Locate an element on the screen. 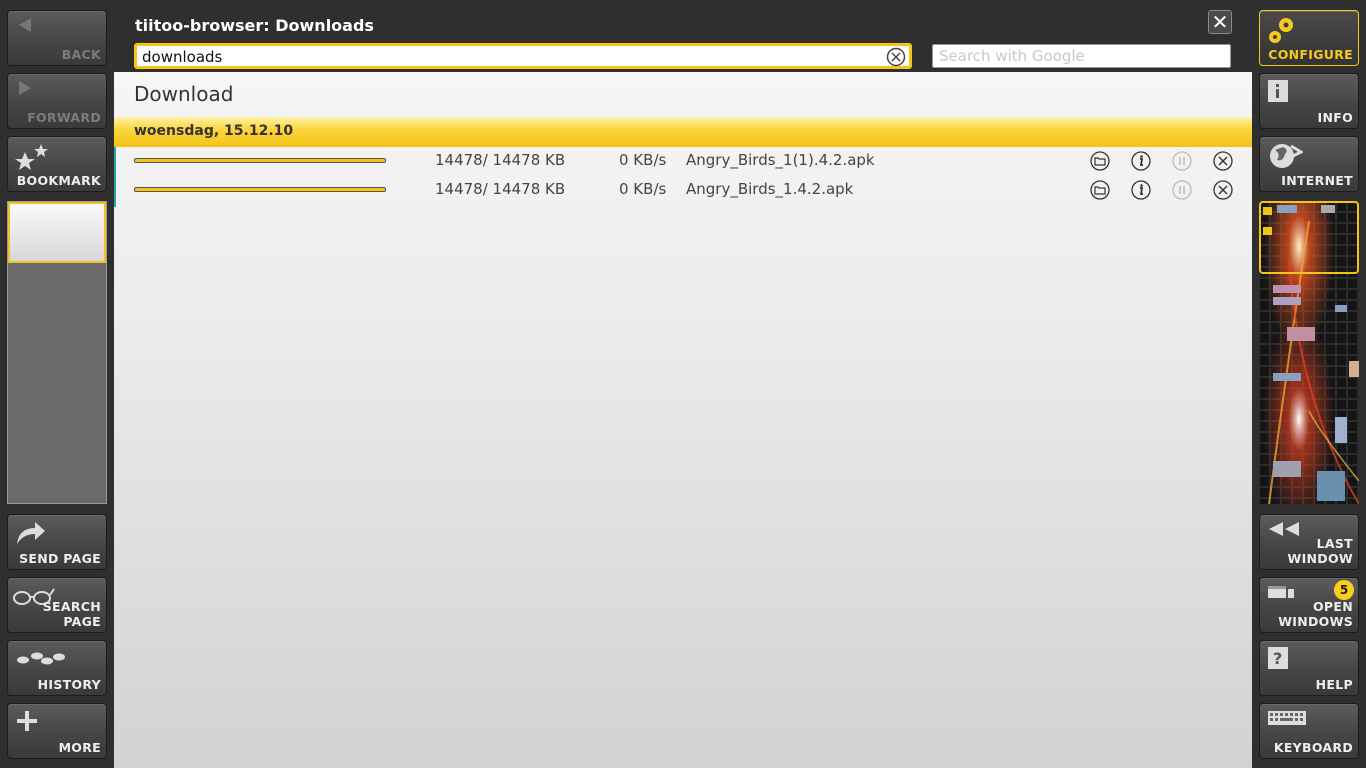 The image size is (1366, 768). keyboard-button: KEYBOARD is located at coordinates (1309, 731).